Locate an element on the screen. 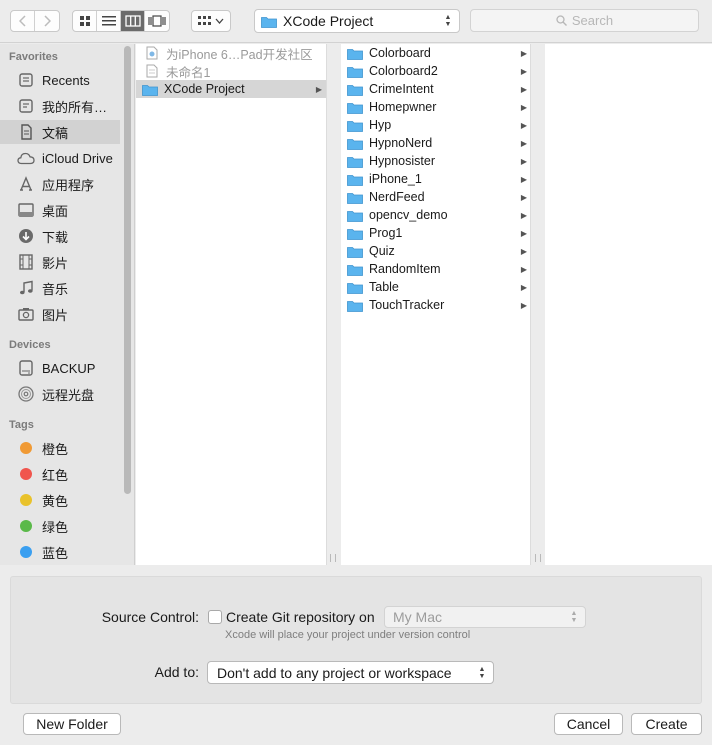 The height and width of the screenshot is (745, 712). path-popup: XCode Project ▲ ▼ is located at coordinates (357, 21).